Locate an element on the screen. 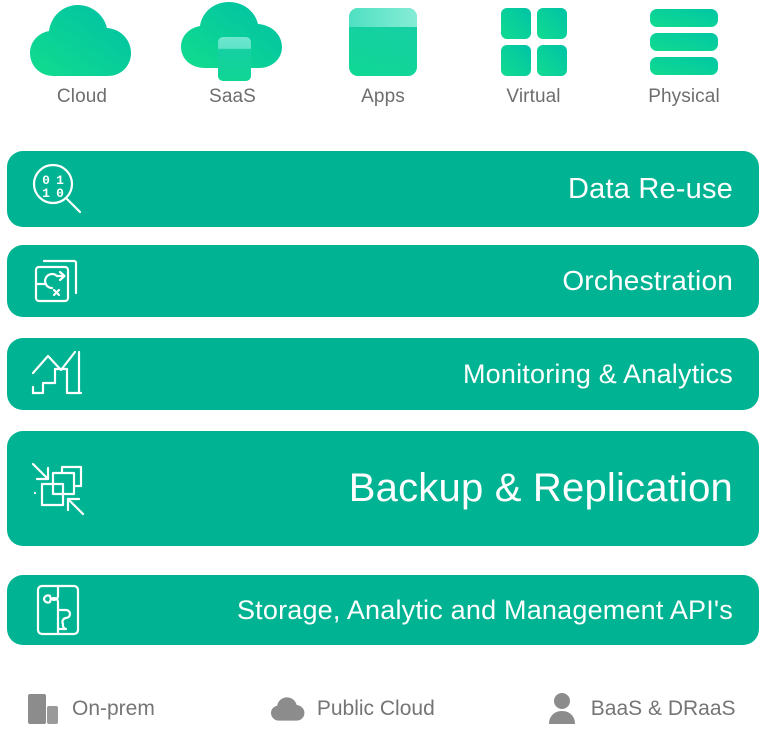 Image resolution: width=766 pixels, height=739 pixels. bar-chart-line-icon is located at coordinates (58, 374).